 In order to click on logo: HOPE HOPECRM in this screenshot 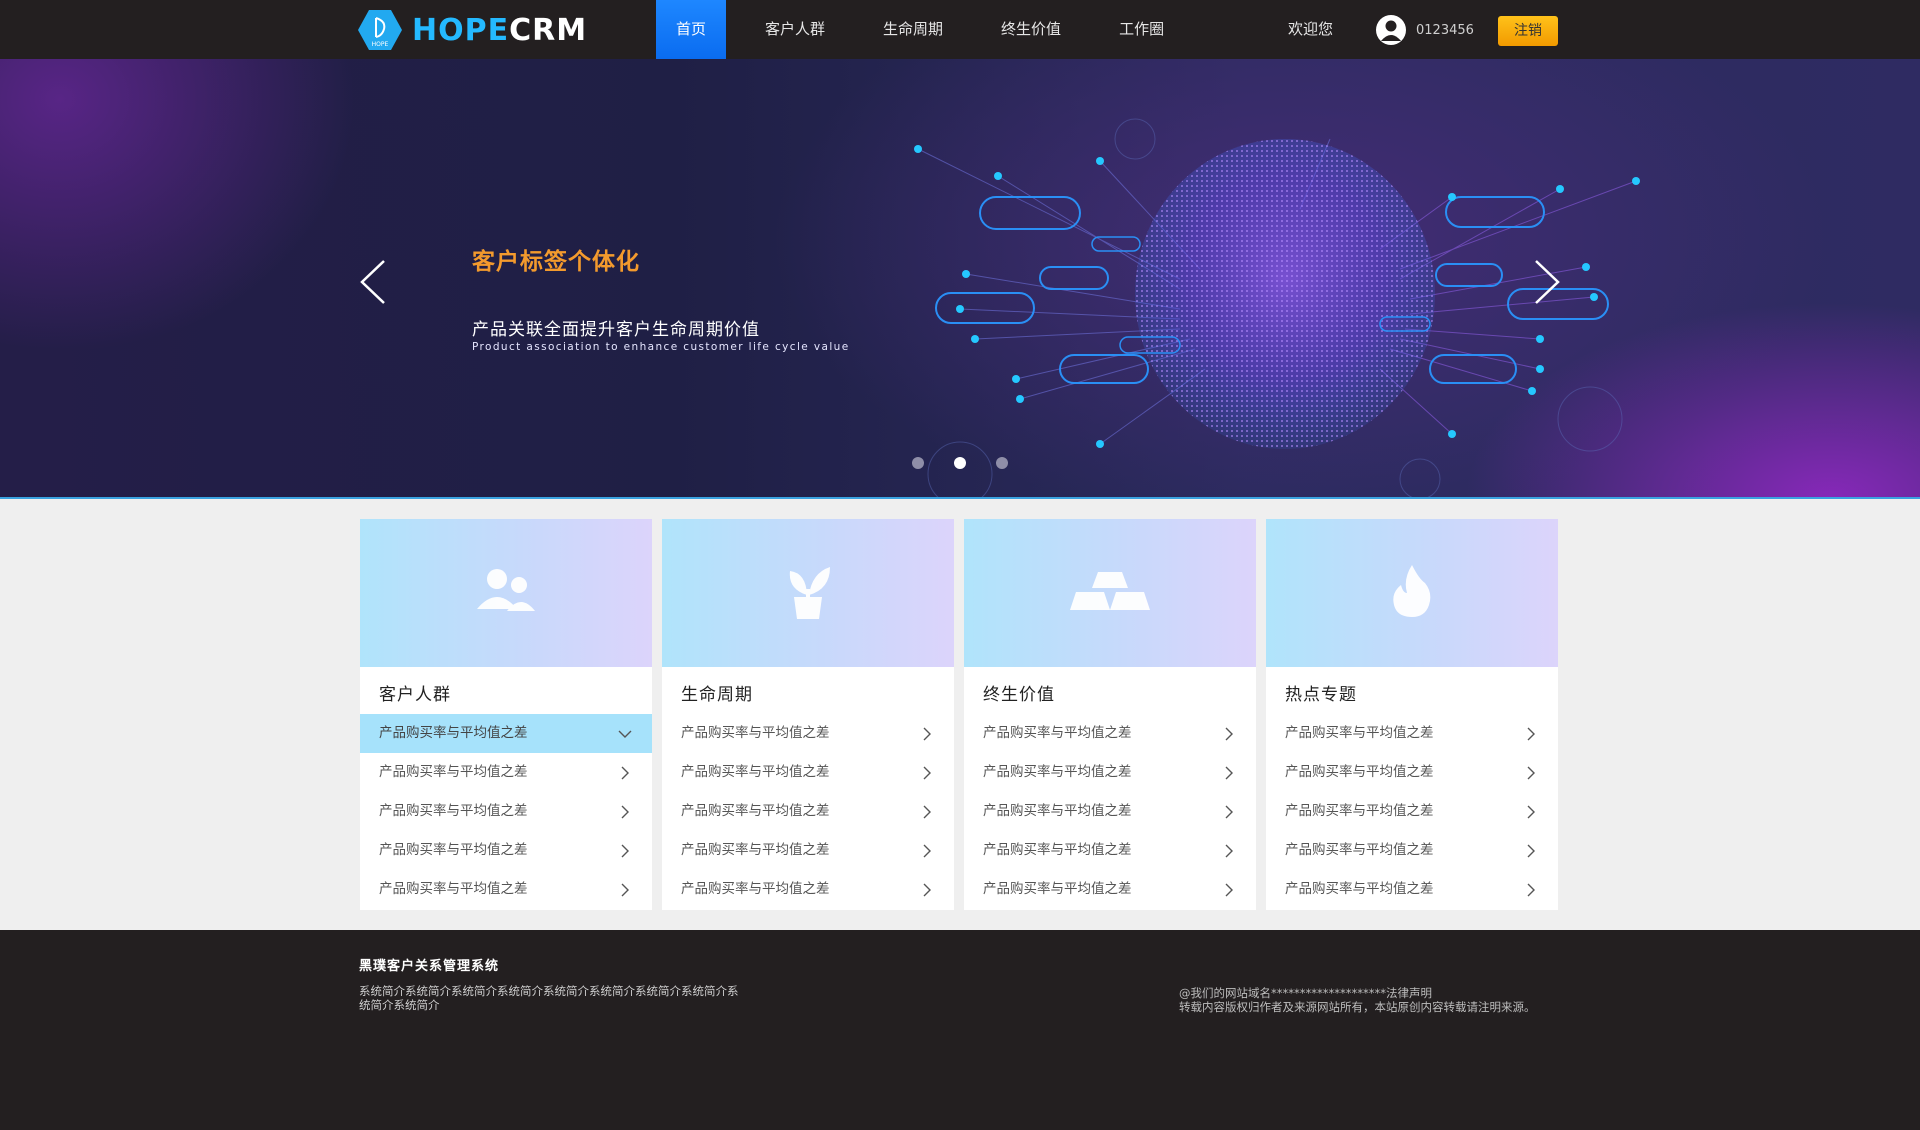, I will do `click(472, 30)`.